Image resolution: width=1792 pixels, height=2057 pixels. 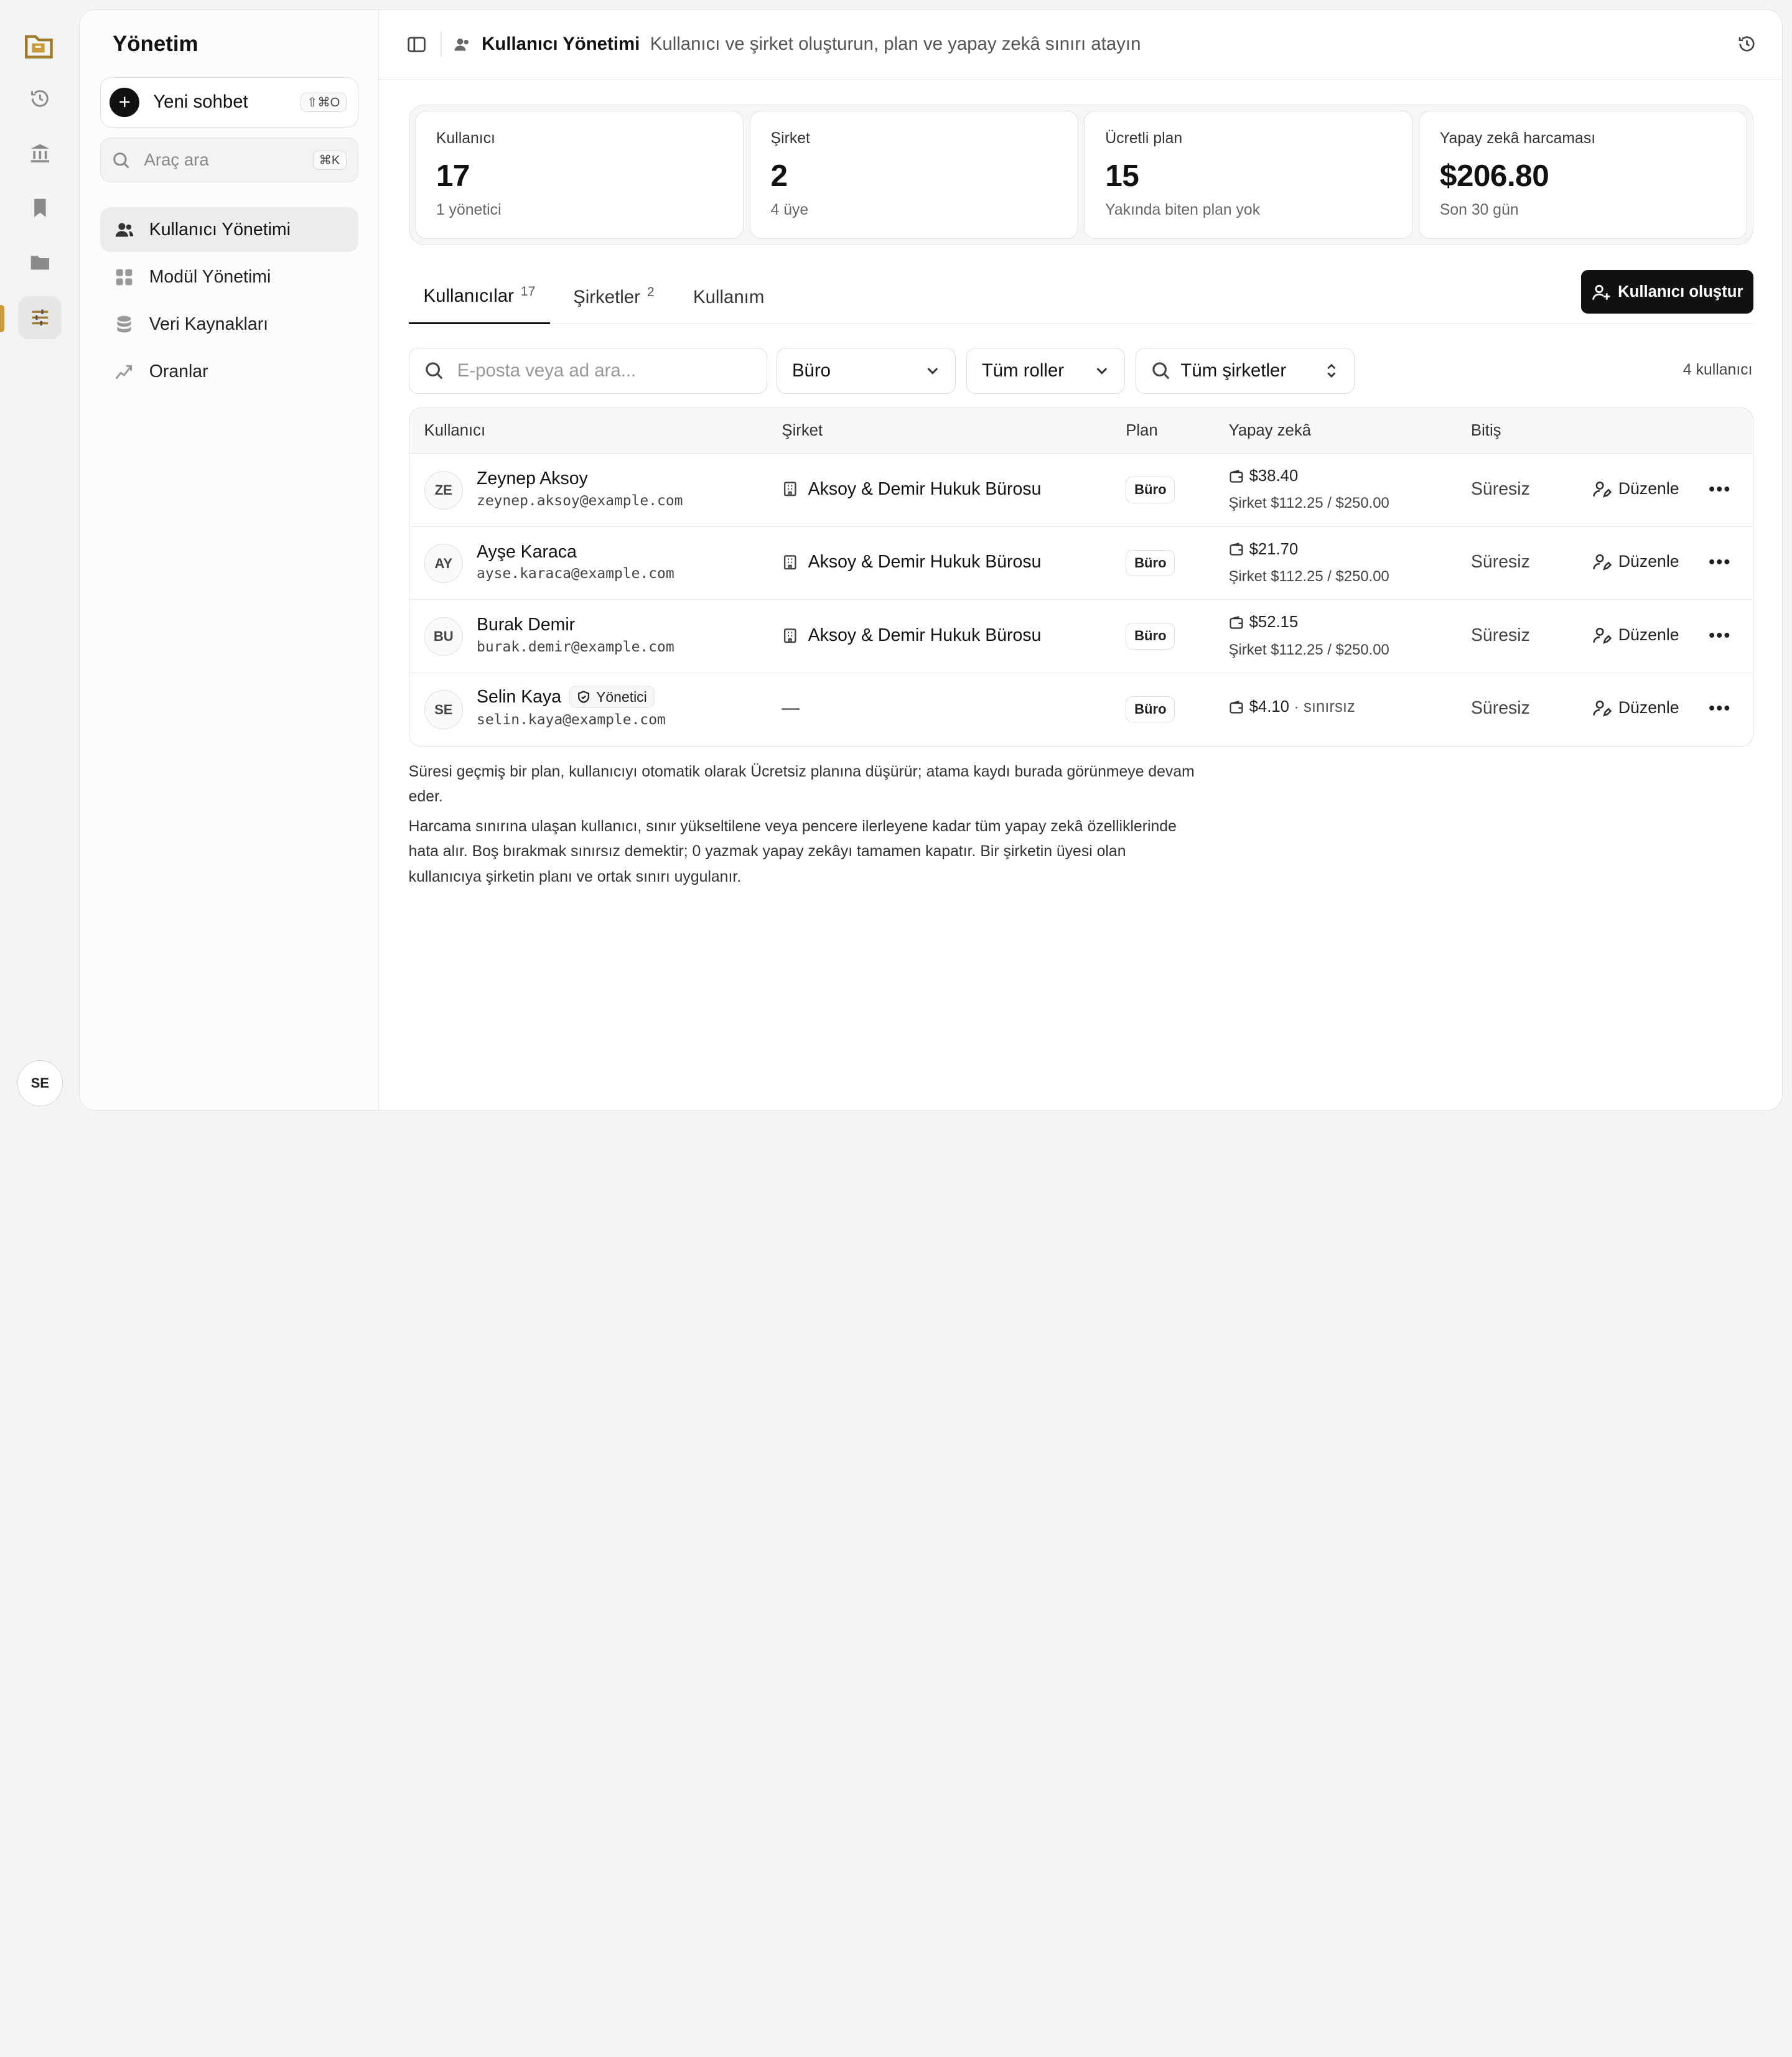 I want to click on user-name: Ayşe Karaca, so click(x=527, y=552).